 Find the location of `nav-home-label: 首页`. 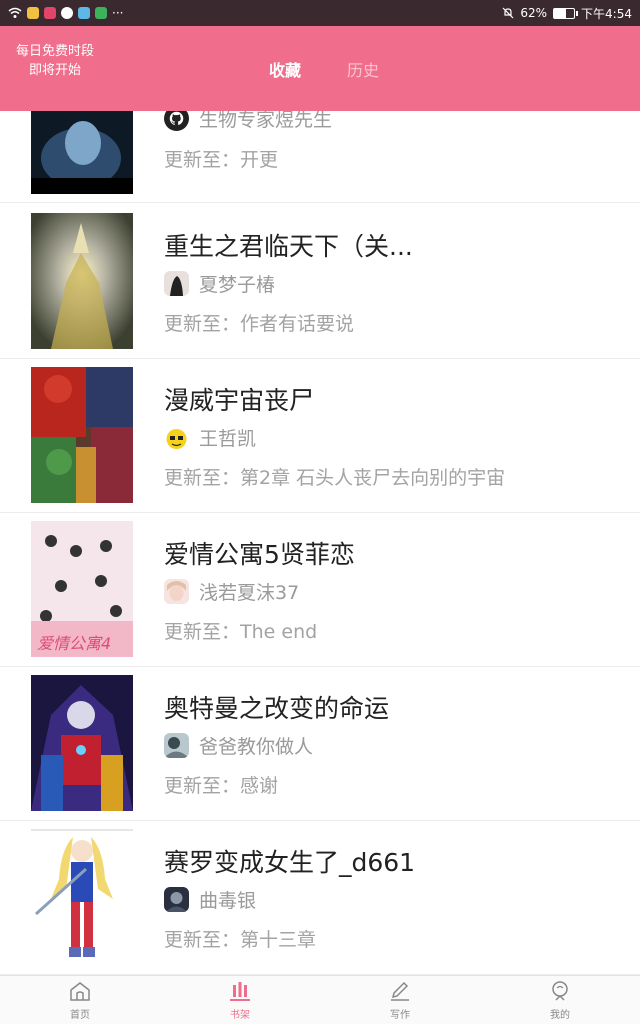

nav-home-label: 首页 is located at coordinates (80, 1015).